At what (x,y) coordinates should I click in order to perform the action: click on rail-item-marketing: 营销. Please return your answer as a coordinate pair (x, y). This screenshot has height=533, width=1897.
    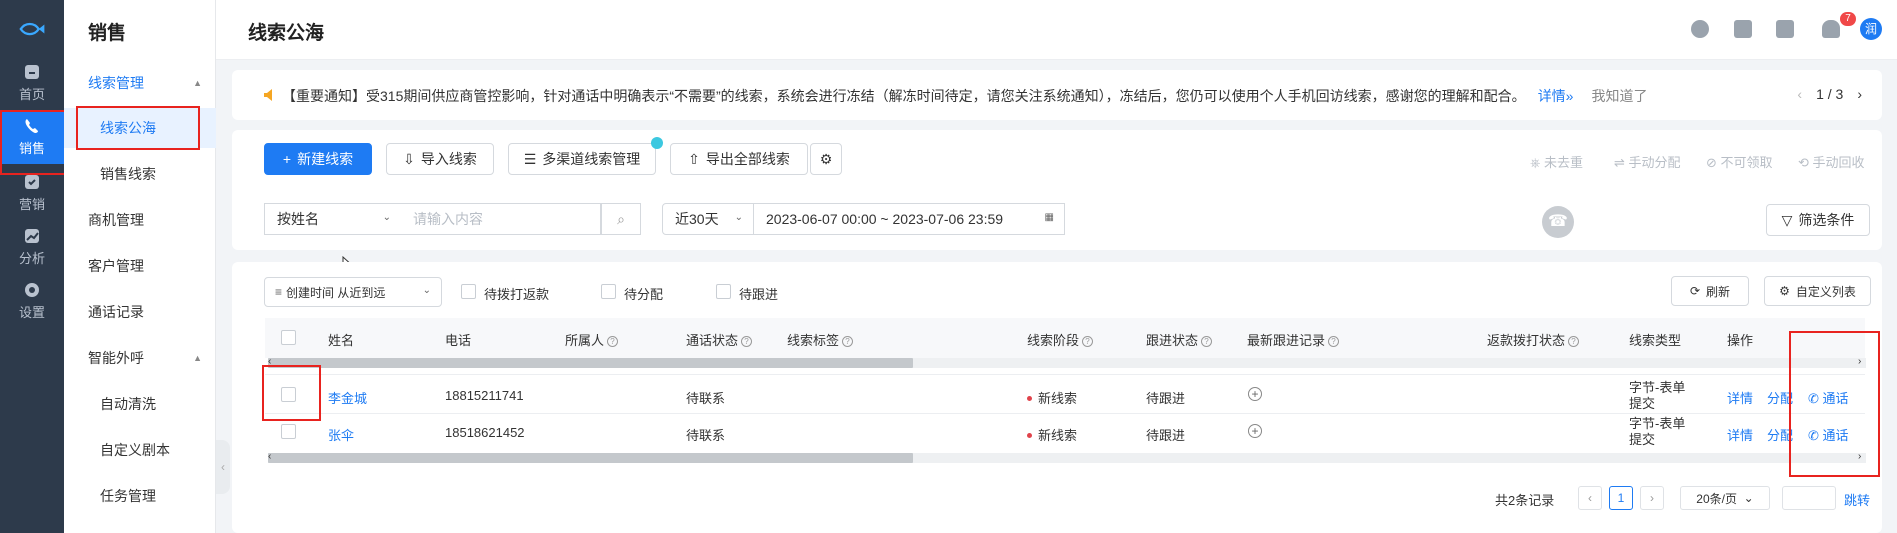
    Looking at the image, I should click on (32, 193).